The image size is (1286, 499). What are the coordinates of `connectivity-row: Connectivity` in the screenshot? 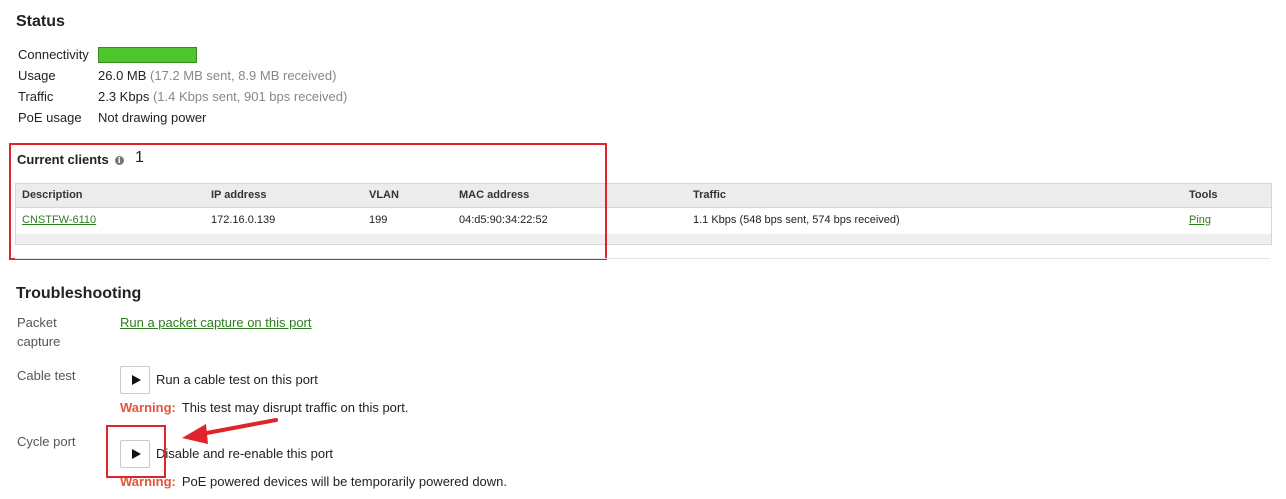 It's located at (182, 54).